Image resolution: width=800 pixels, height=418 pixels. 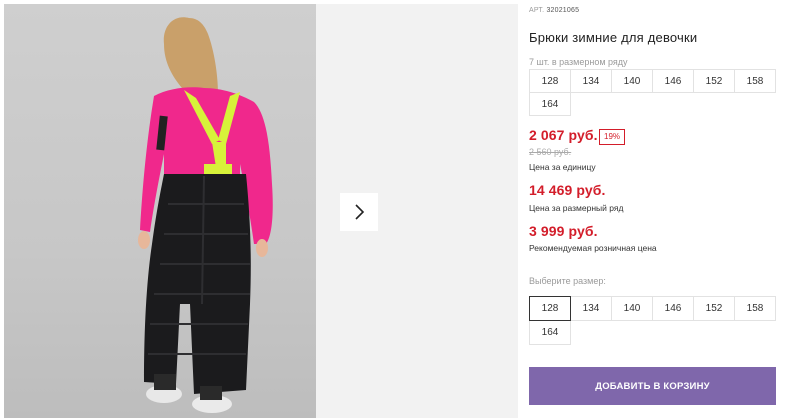 What do you see at coordinates (567, 281) in the screenshot?
I see `choose-size-label: Выберите размер:` at bounding box center [567, 281].